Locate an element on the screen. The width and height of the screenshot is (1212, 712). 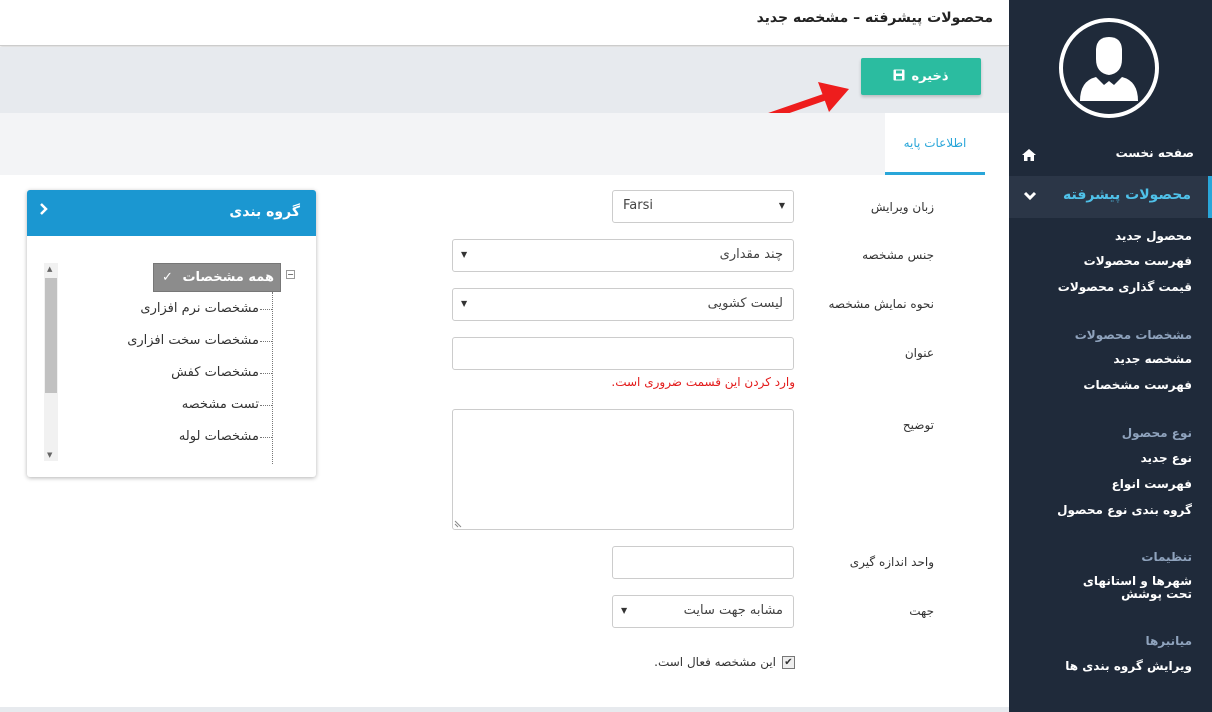
save-label: ذخیره is located at coordinates (930, 76).